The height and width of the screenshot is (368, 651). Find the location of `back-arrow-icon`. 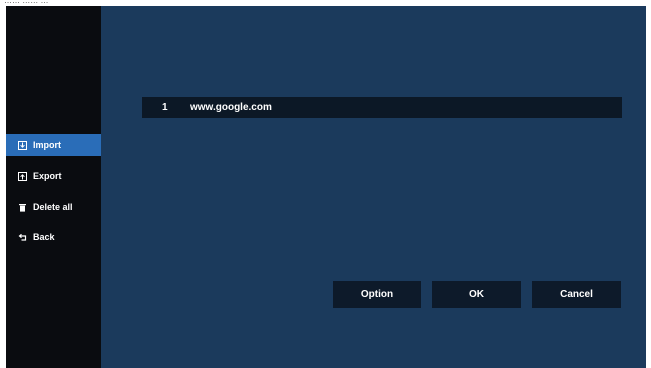

back-arrow-icon is located at coordinates (22, 237).